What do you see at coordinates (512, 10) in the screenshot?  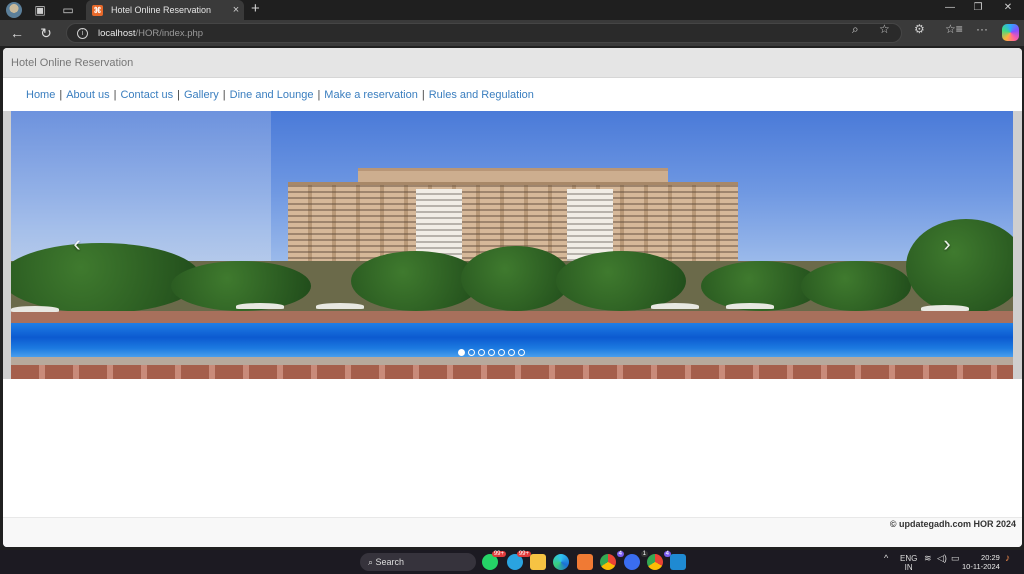 I see `browser-tab-bar: ▣ ▭ ⌘ Hotel Online Reservation × + — ❐ ✕` at bounding box center [512, 10].